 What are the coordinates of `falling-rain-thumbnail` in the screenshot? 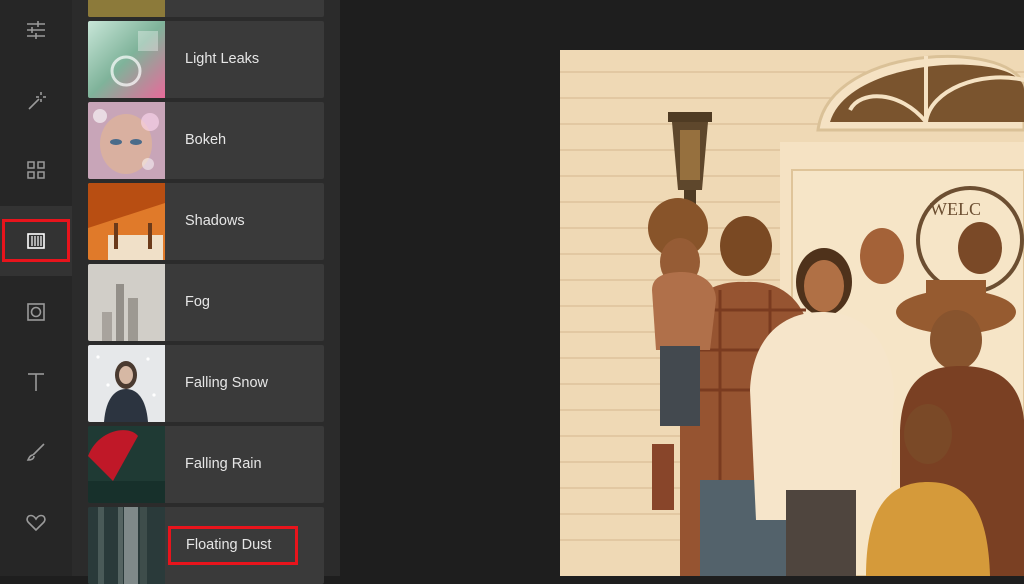 It's located at (126, 464).